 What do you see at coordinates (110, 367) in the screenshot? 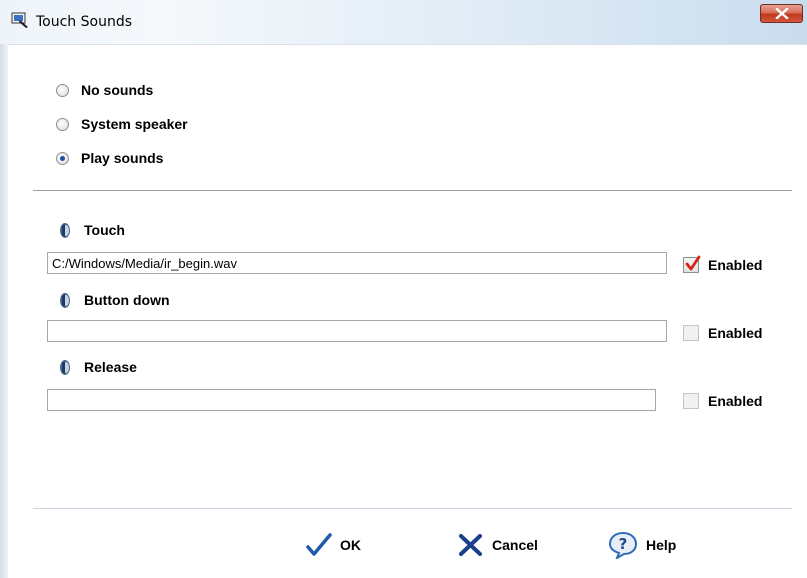
I see `release-label: Release` at bounding box center [110, 367].